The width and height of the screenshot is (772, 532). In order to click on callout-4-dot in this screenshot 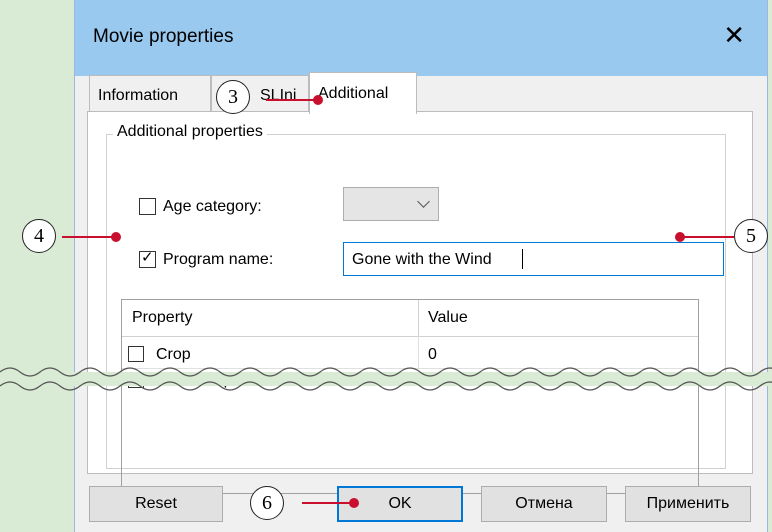, I will do `click(116, 237)`.